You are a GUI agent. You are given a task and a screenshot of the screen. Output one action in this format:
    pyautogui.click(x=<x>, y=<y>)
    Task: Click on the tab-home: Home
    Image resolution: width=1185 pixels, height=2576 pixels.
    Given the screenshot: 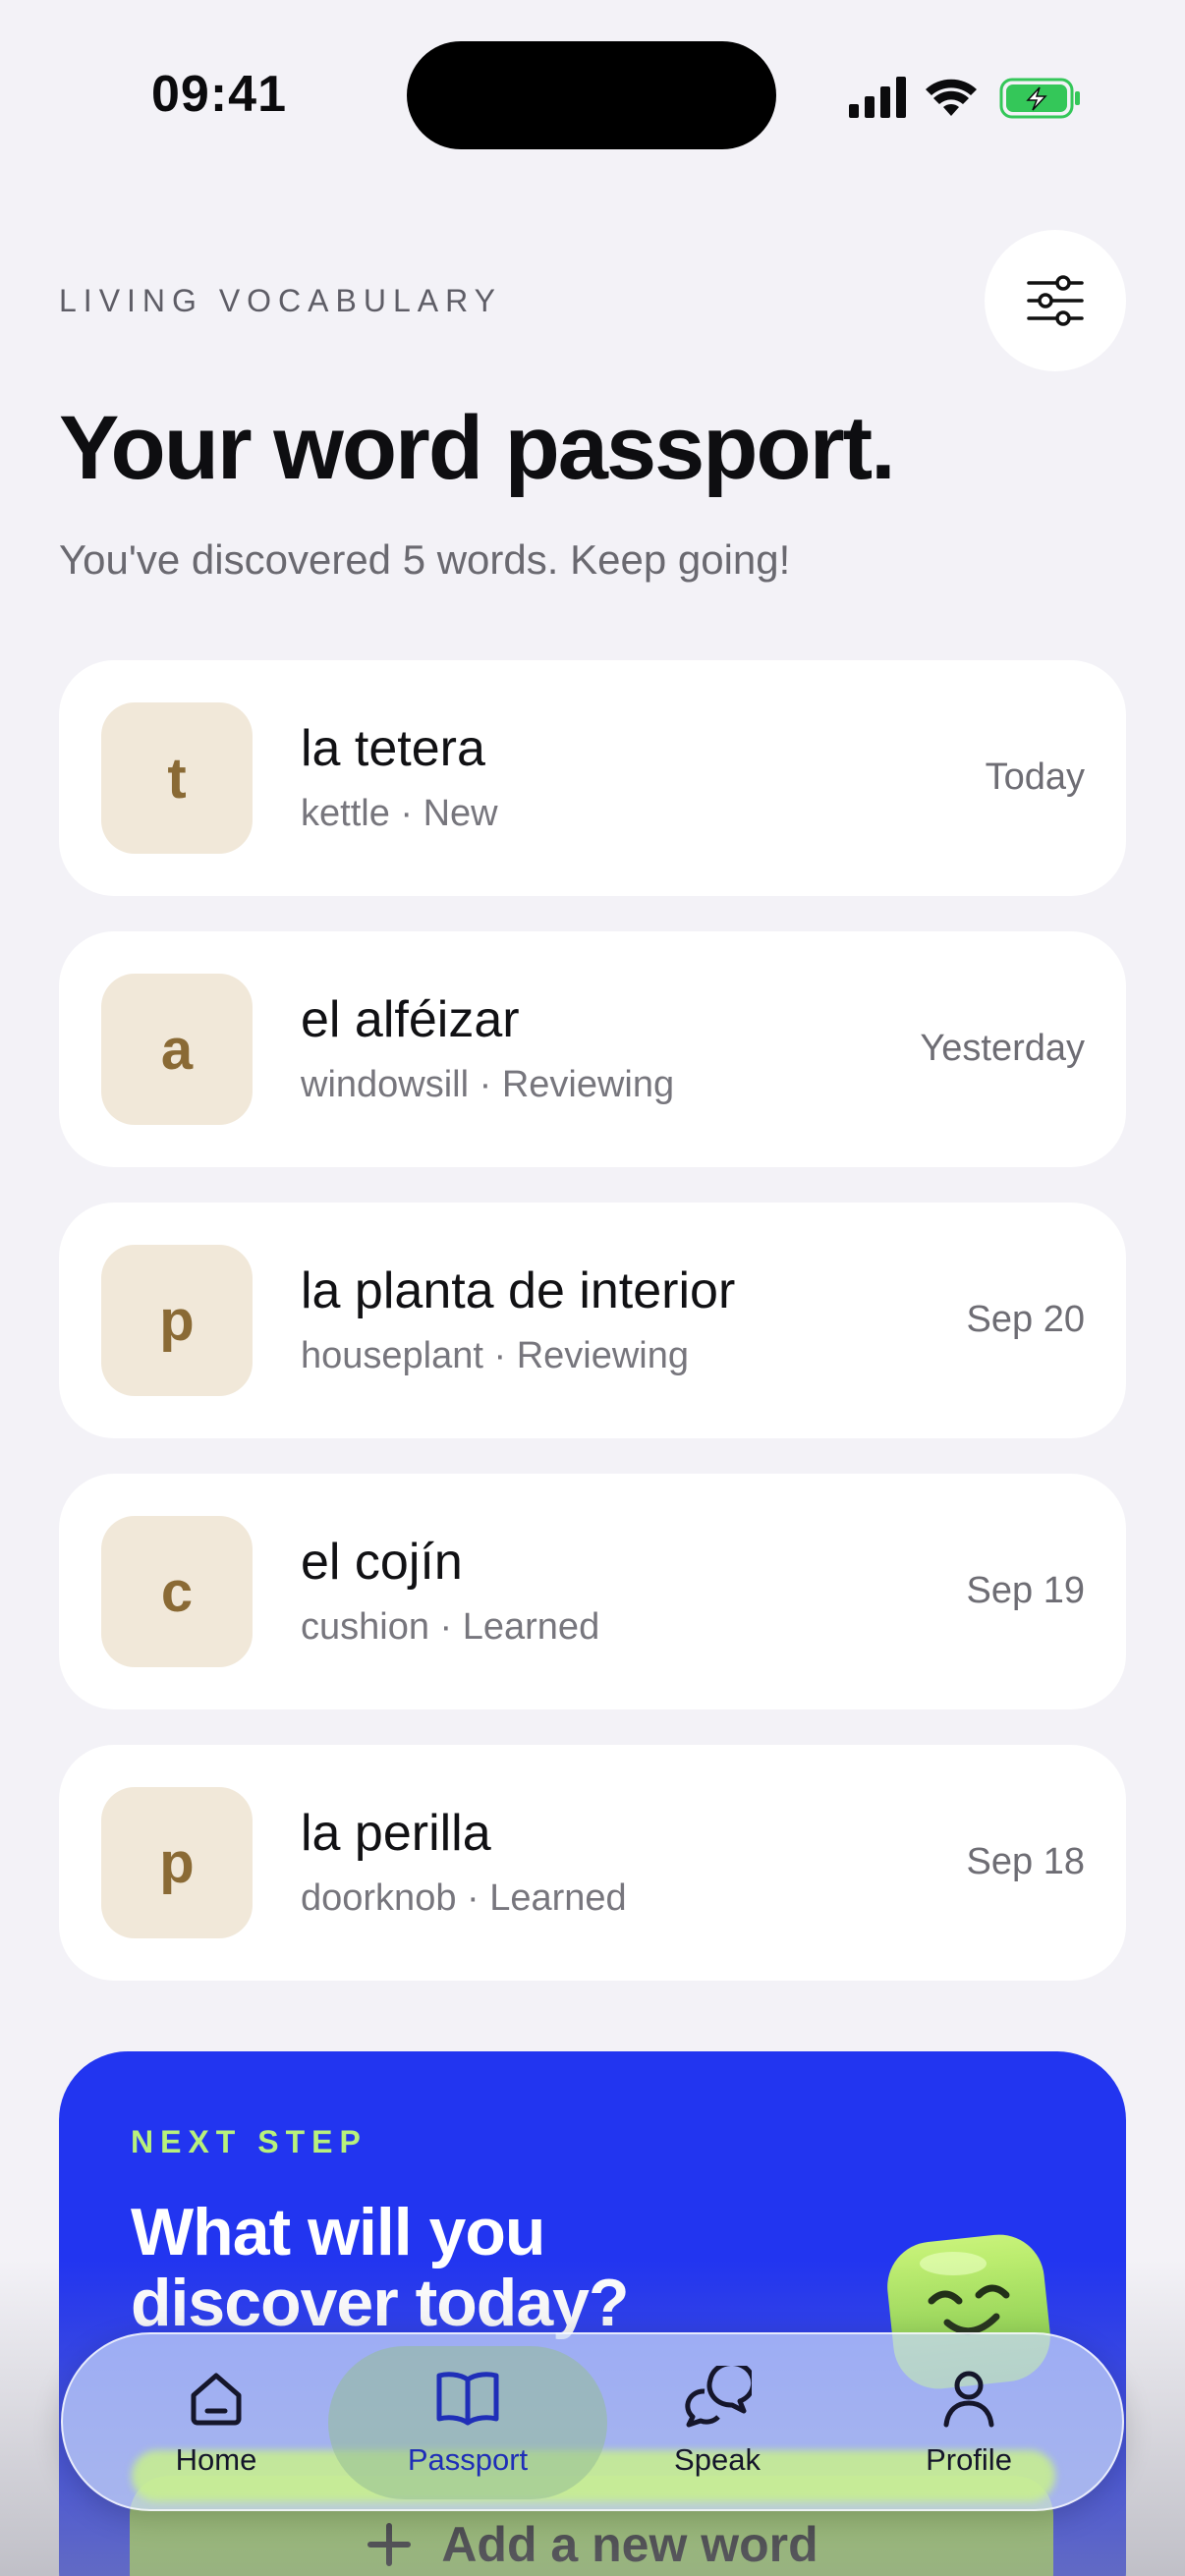 What is the action you would take?
    pyautogui.click(x=216, y=2427)
    